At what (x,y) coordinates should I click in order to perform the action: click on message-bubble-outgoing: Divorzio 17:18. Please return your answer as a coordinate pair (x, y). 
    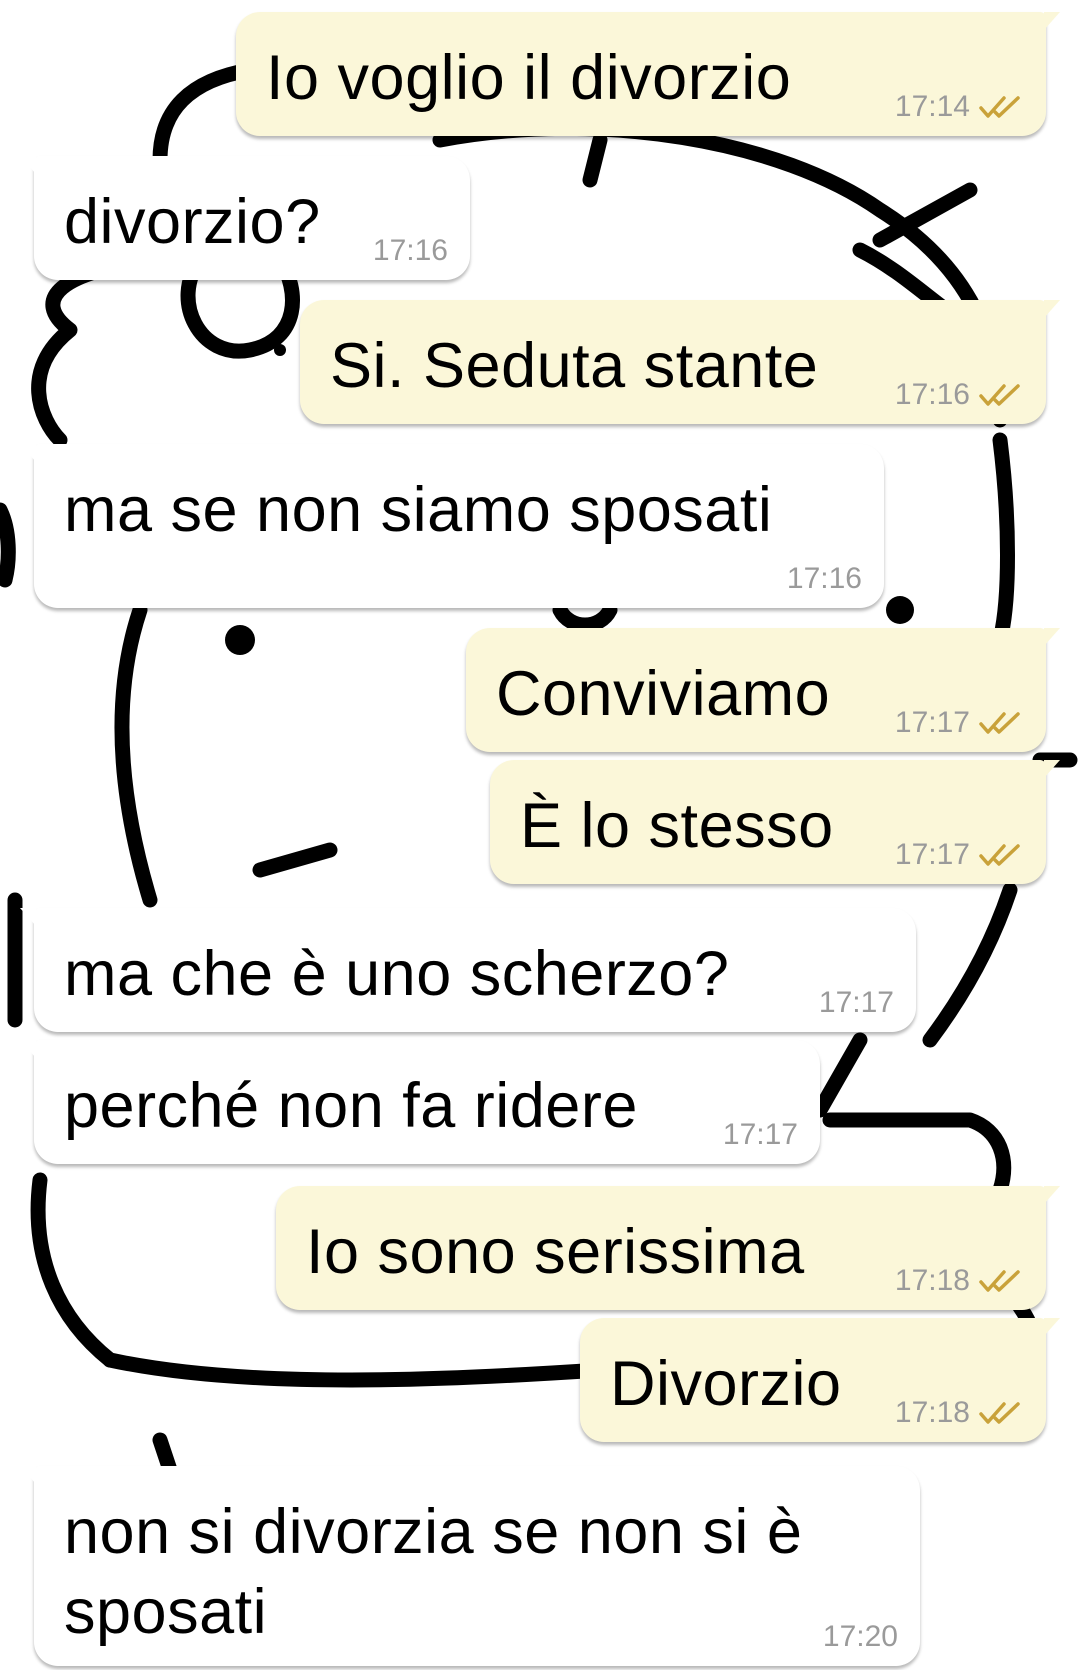
    Looking at the image, I should click on (820, 1380).